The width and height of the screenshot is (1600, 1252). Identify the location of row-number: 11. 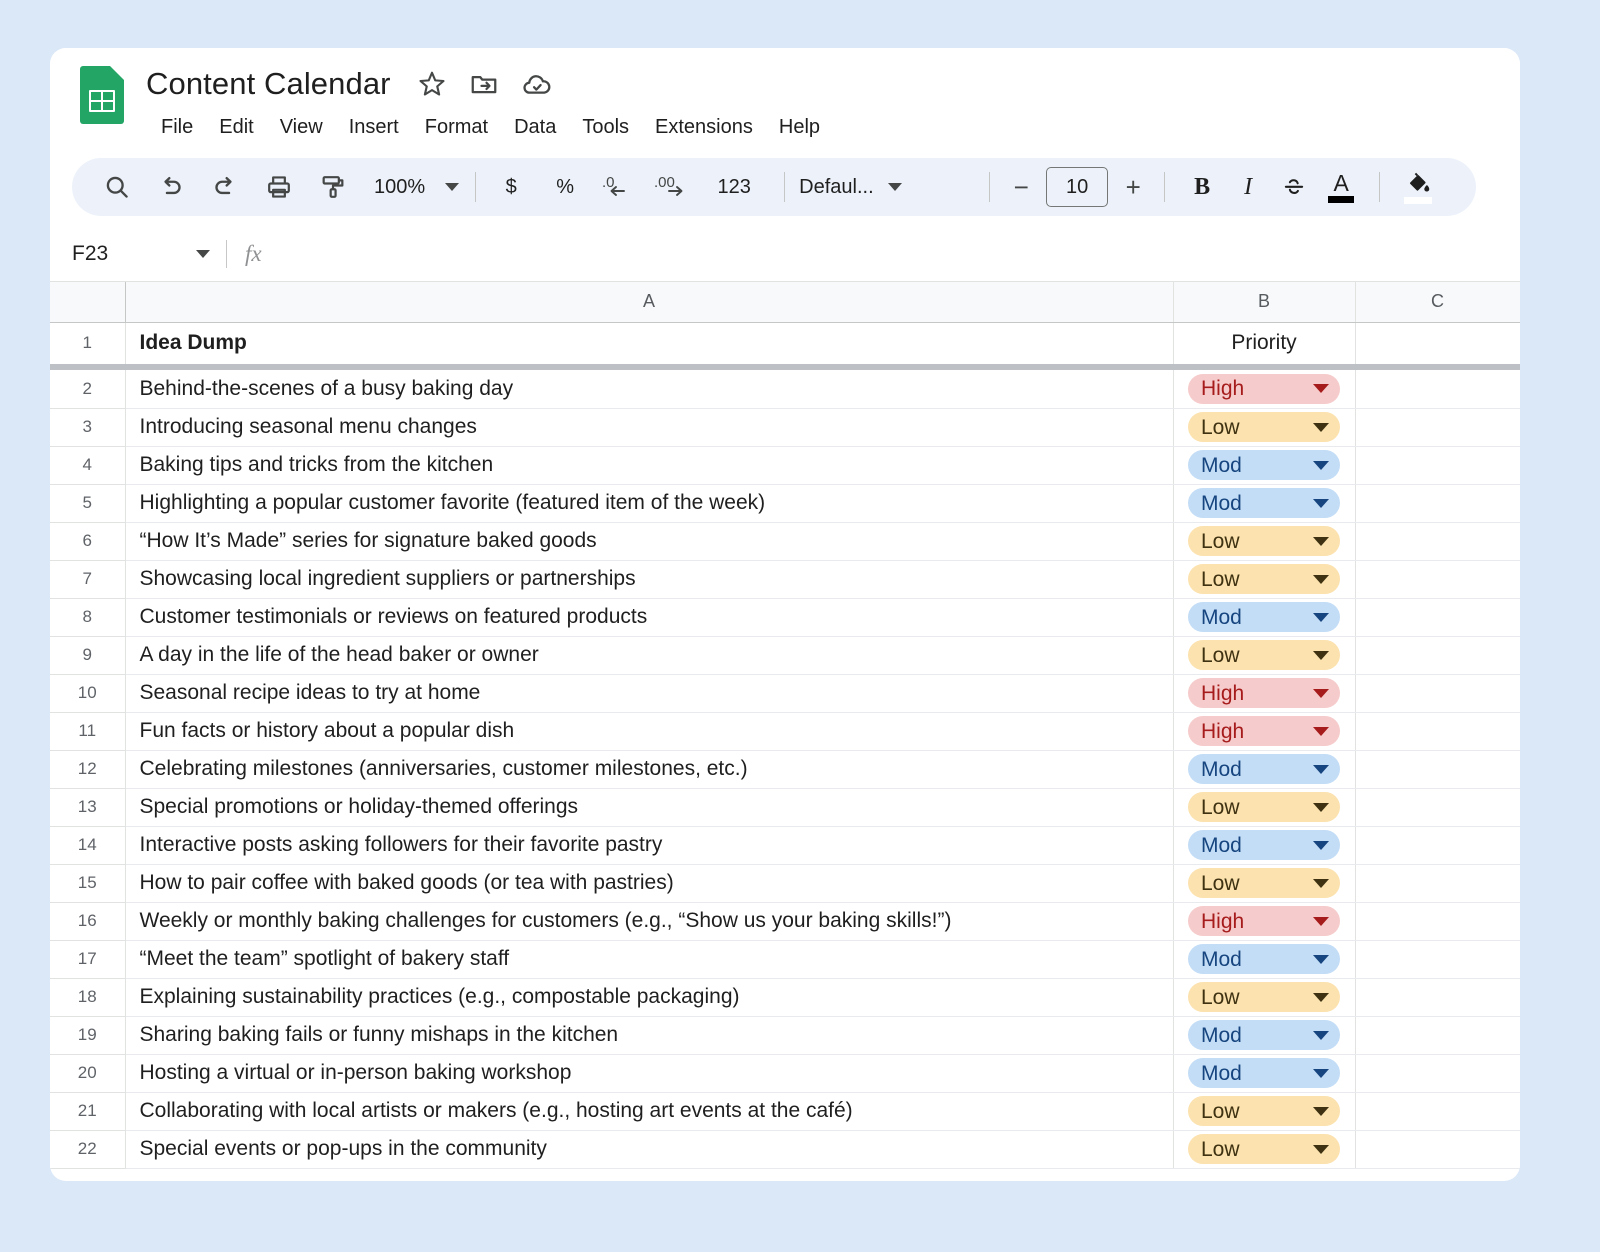
(88, 731).